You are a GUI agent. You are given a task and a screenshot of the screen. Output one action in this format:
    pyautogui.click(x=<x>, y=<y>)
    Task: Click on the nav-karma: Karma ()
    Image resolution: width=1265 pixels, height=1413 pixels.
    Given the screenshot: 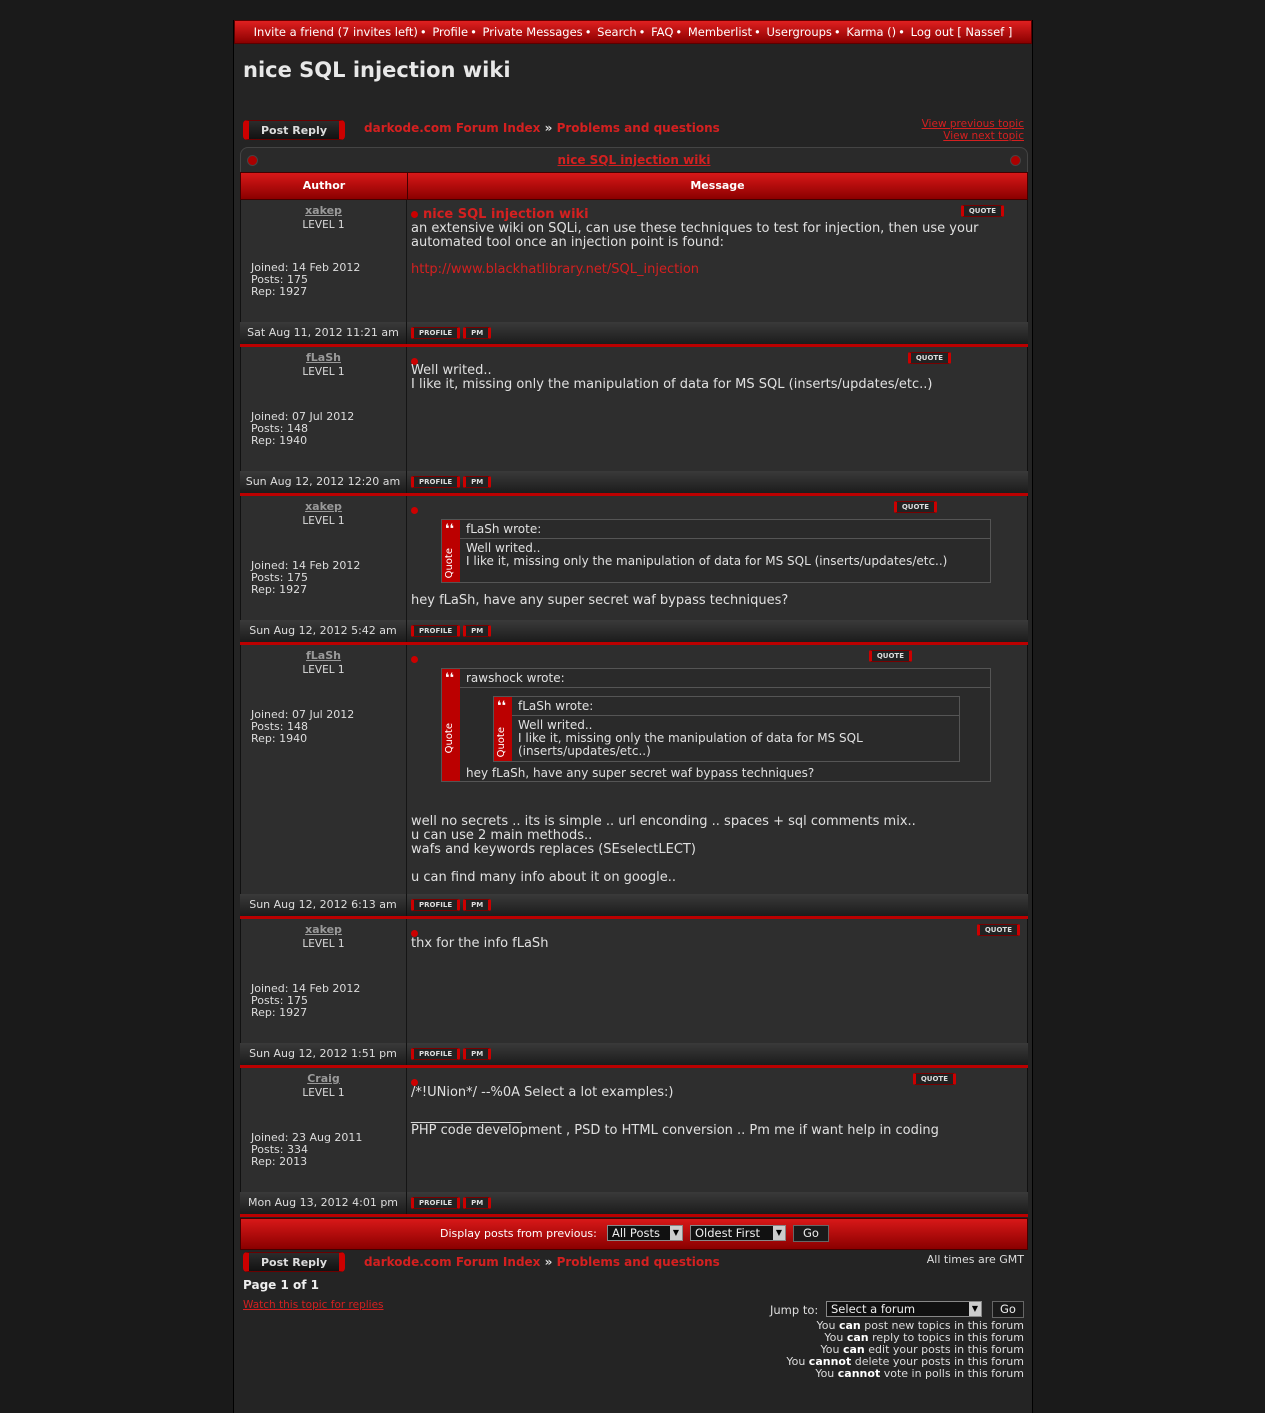 What is the action you would take?
    pyautogui.click(x=871, y=32)
    